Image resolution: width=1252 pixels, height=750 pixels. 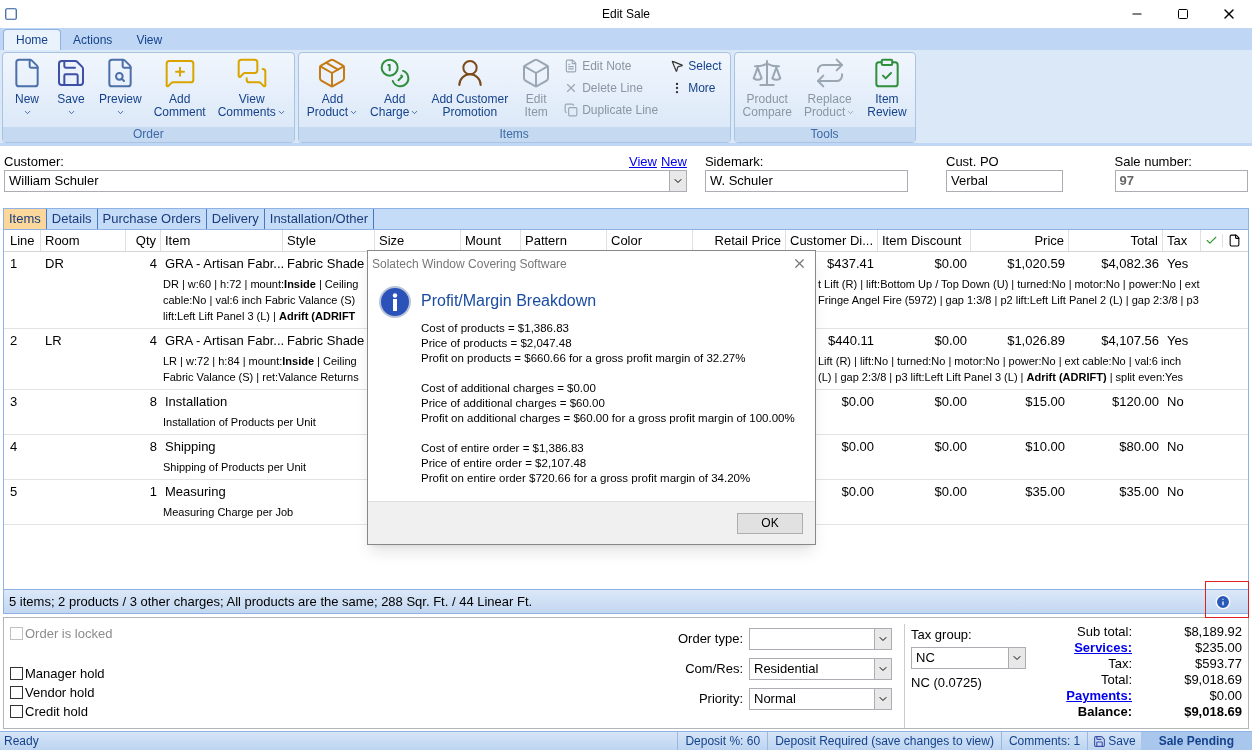 I want to click on column-header: Price, so click(x=1020, y=240).